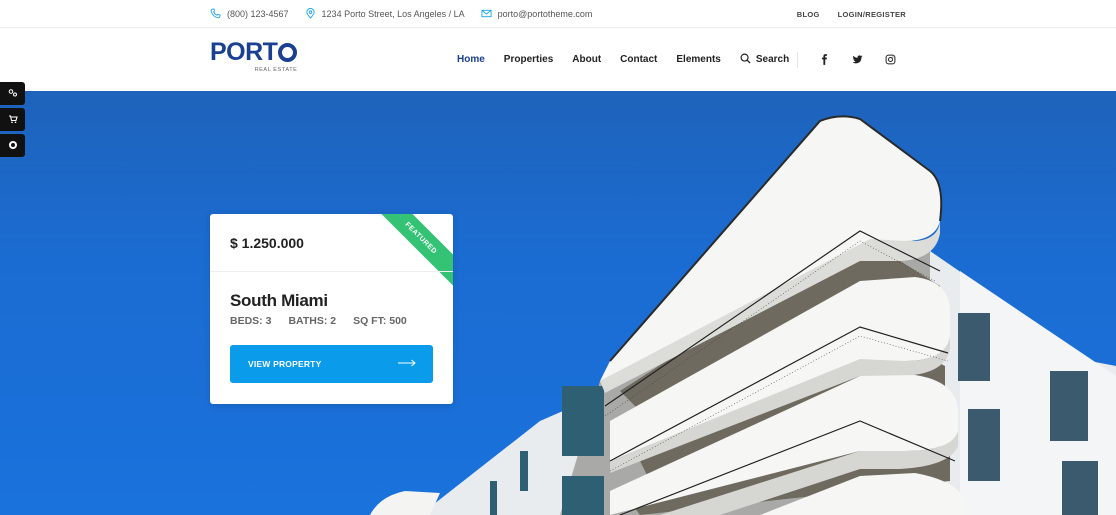 Image resolution: width=1116 pixels, height=515 pixels. Describe the element at coordinates (279, 301) in the screenshot. I see `property-title: South Miami` at that location.